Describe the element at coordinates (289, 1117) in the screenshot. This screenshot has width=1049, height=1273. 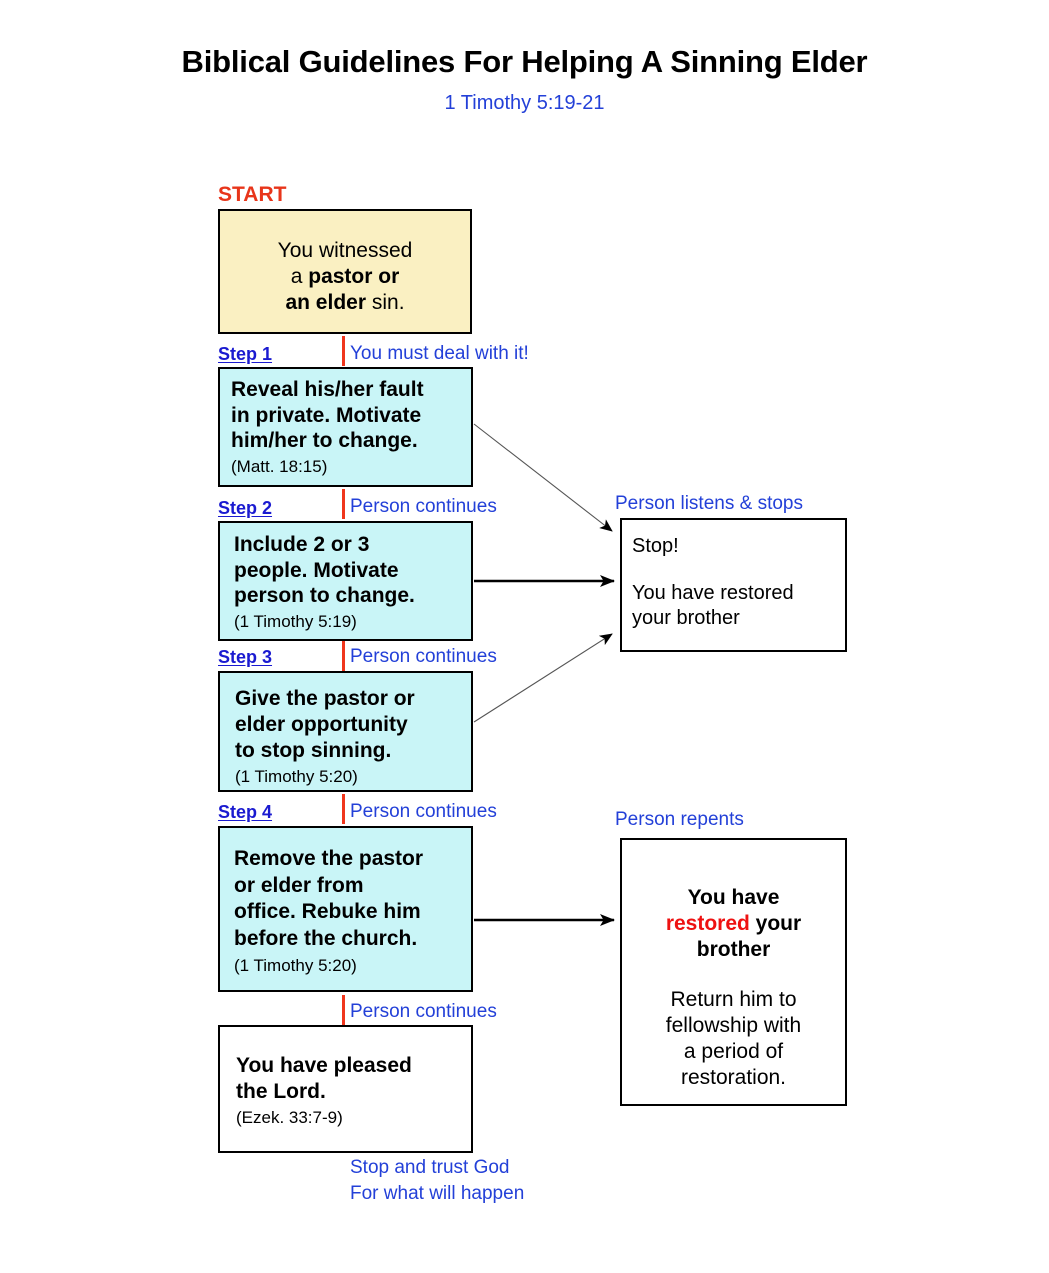
I see `final-box-reference: (Ezek. 33:7-9)` at that location.